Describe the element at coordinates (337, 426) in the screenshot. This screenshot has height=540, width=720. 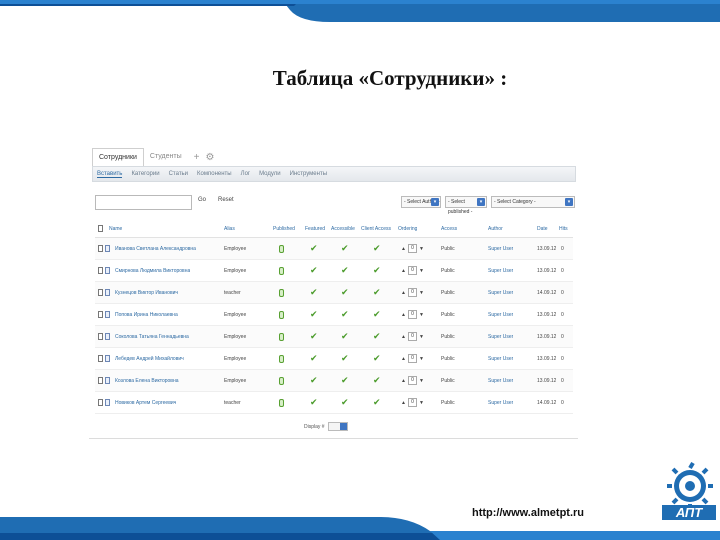
I see `display-limit-select` at that location.